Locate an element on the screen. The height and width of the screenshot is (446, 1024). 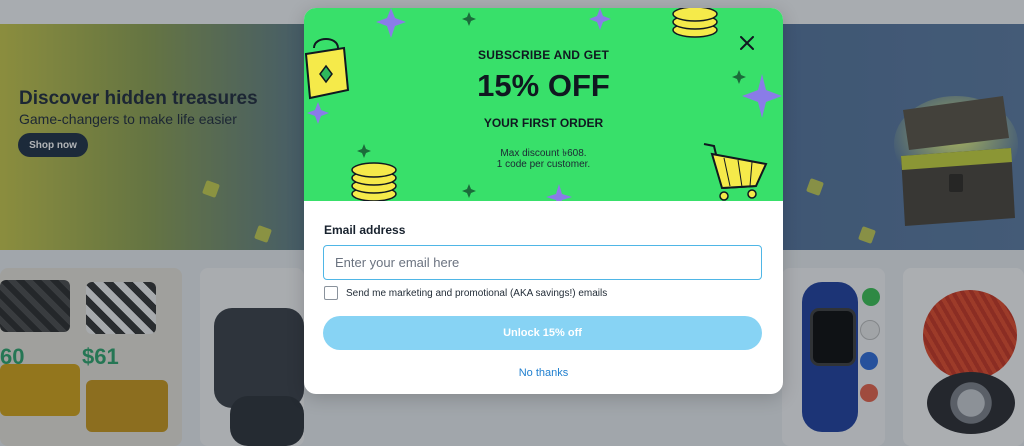
code-limit-note: 1 code per customer. is located at coordinates (543, 164).